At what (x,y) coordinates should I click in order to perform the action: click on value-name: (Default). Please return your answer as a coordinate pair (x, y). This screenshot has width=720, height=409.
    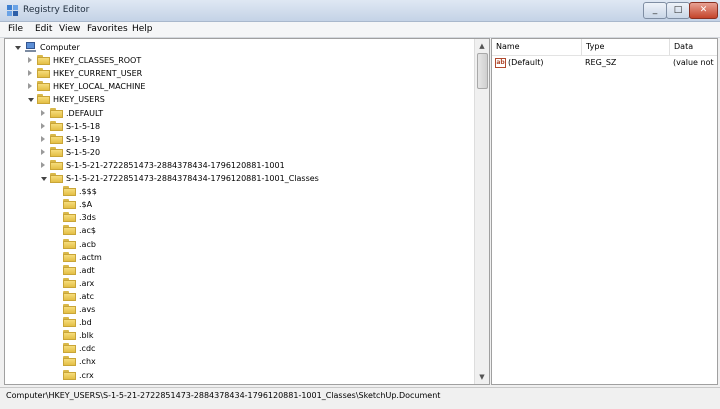
    Looking at the image, I should click on (526, 62).